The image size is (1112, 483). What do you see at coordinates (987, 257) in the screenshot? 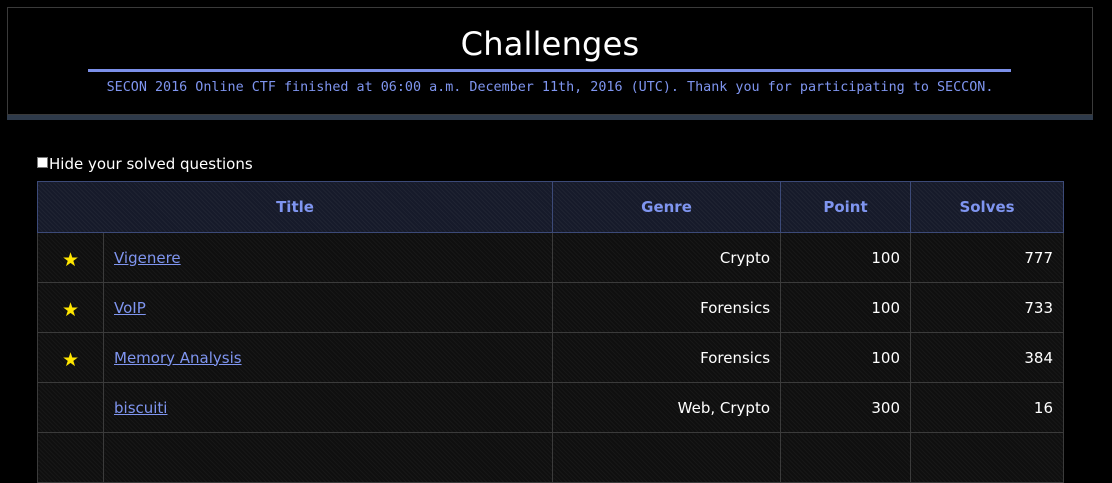
I see `challenge-solves: 777` at bounding box center [987, 257].